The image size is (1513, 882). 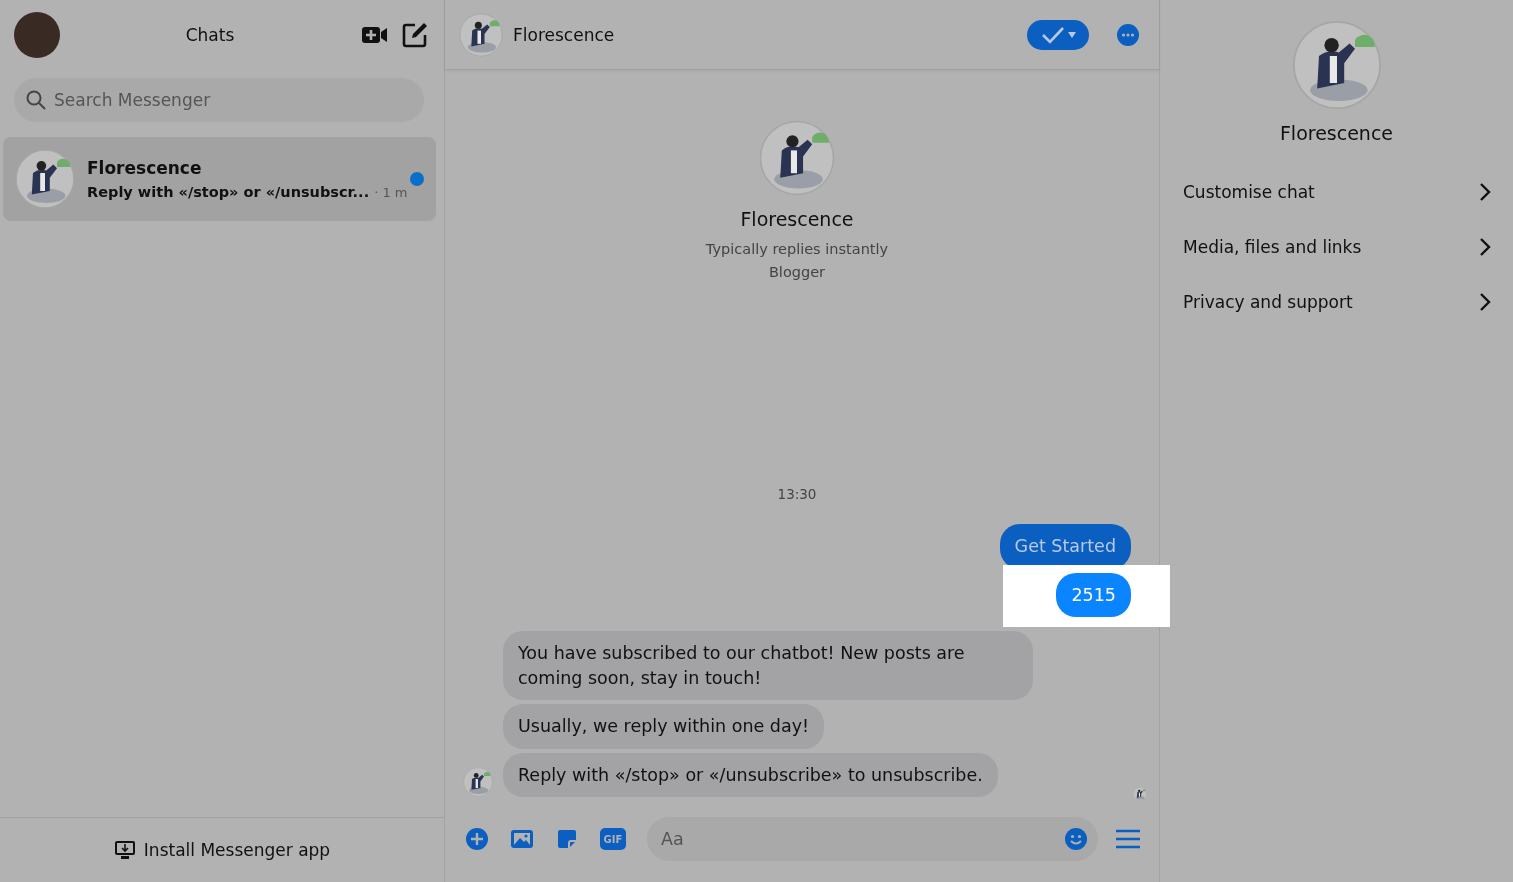 What do you see at coordinates (37, 35) in the screenshot?
I see `profile-photo-placeholder` at bounding box center [37, 35].